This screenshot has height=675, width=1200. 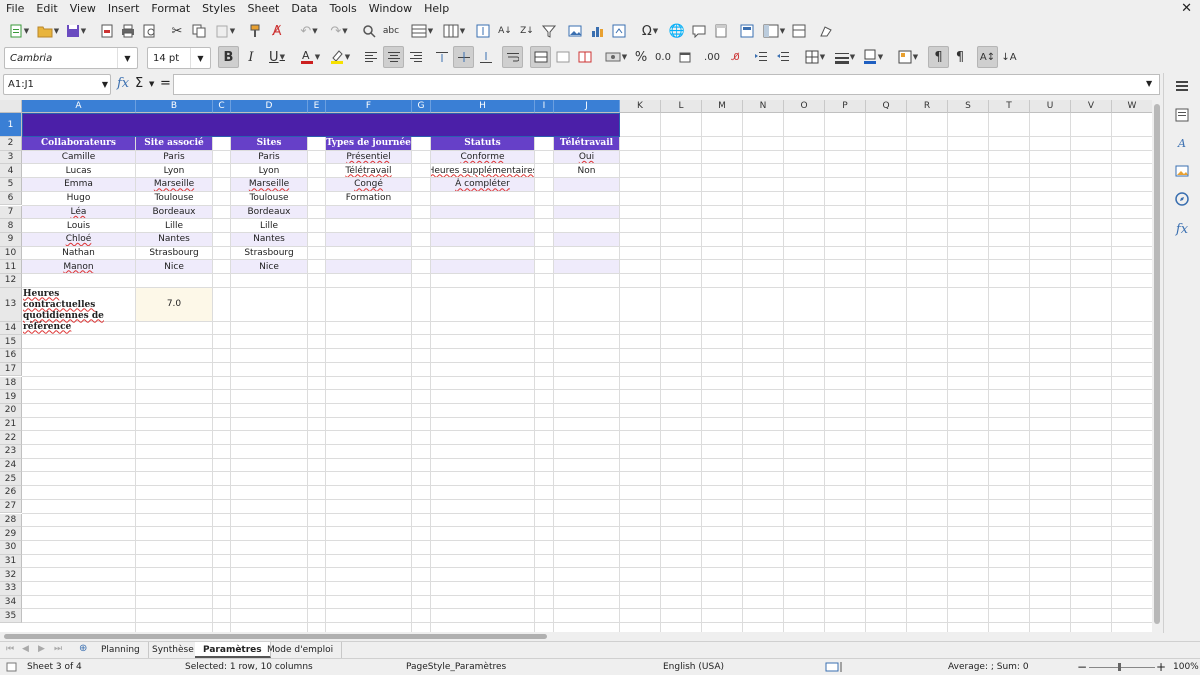 I want to click on first-sheet-icon: ⏮, so click(x=10, y=649).